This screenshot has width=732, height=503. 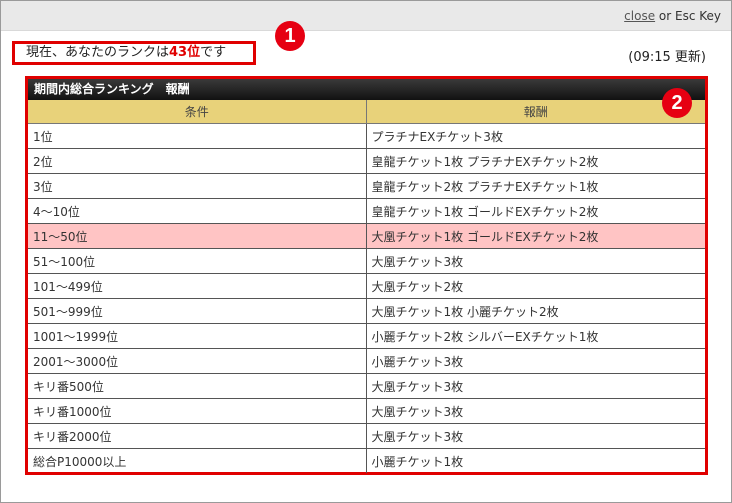 I want to click on table-row: 2001～3000位 小麗チケット3枚, so click(x=366, y=361).